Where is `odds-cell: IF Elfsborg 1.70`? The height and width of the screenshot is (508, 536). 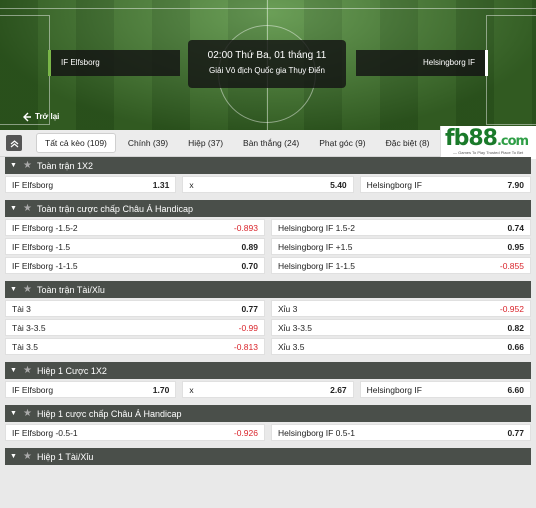
odds-cell: IF Elfsborg 1.70 is located at coordinates (91, 389).